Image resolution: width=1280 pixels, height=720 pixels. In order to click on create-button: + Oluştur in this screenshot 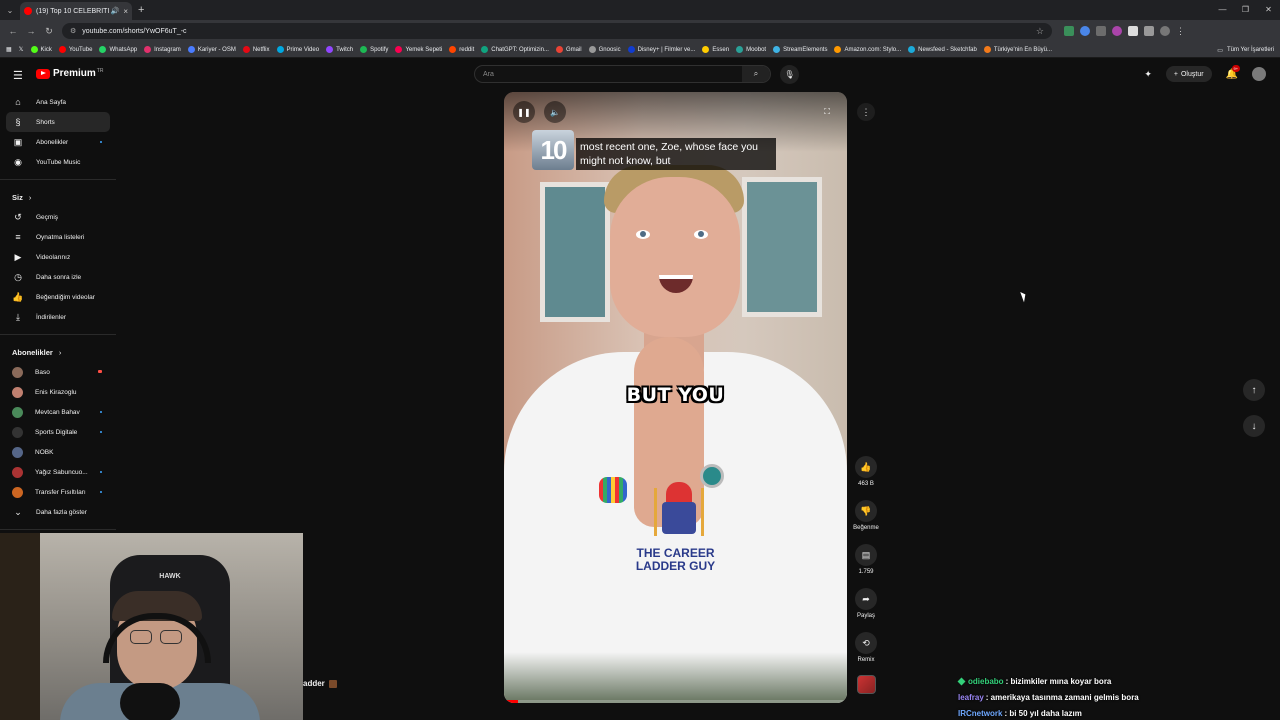, I will do `click(1188, 74)`.